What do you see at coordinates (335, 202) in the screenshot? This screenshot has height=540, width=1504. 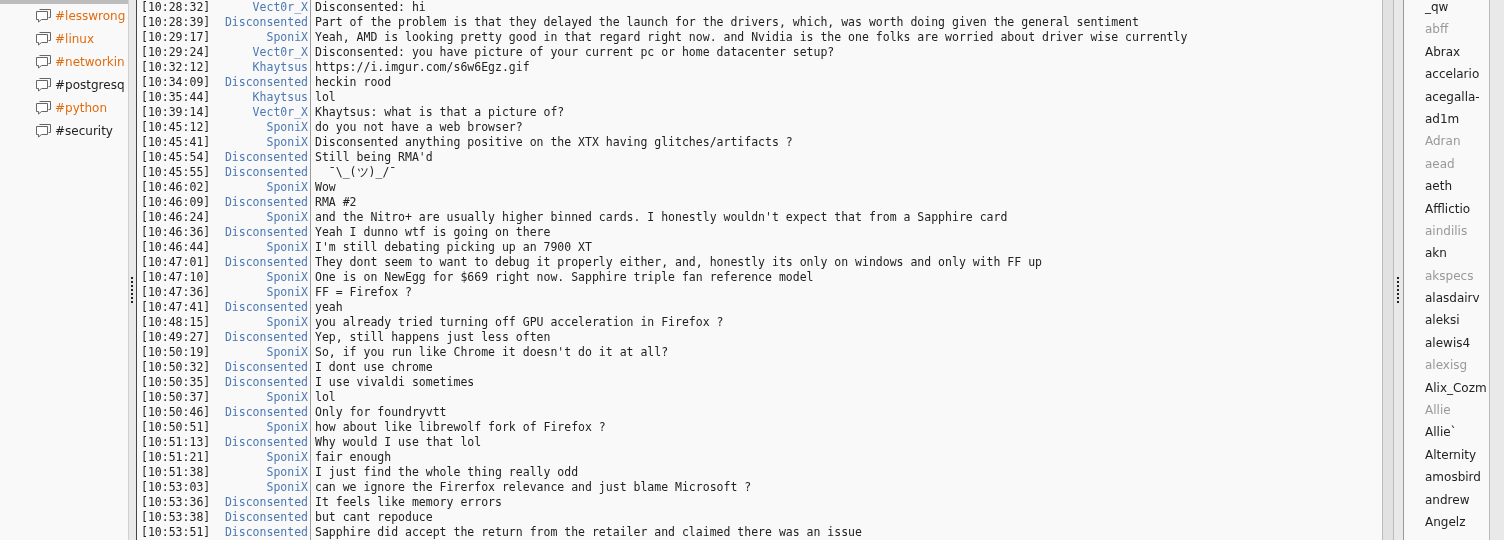 I see `message-text: RMA #2` at bounding box center [335, 202].